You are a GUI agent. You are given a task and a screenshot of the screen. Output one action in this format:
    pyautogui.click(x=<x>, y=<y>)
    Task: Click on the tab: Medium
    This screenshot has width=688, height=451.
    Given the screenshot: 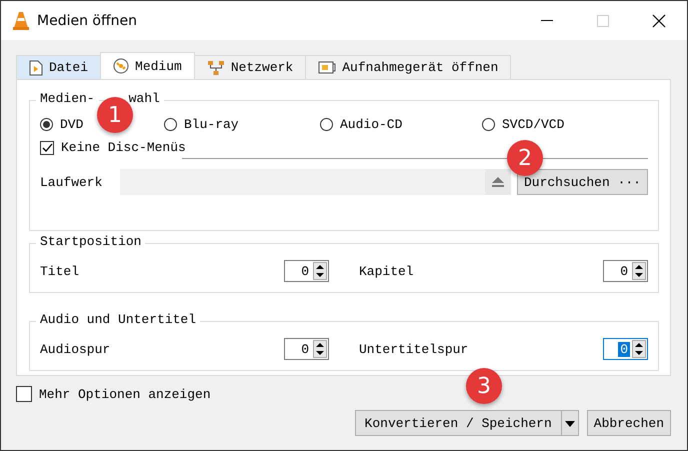 What is the action you would take?
    pyautogui.click(x=147, y=65)
    